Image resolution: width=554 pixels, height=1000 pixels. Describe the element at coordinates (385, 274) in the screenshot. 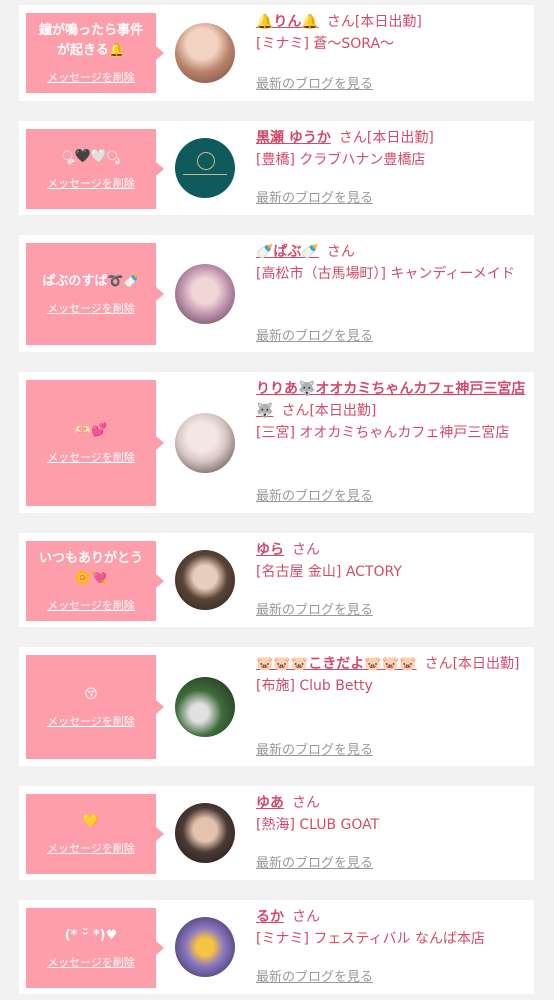

I see `shop-name: [高松市（古馬場町）] キャンディーメイド` at that location.